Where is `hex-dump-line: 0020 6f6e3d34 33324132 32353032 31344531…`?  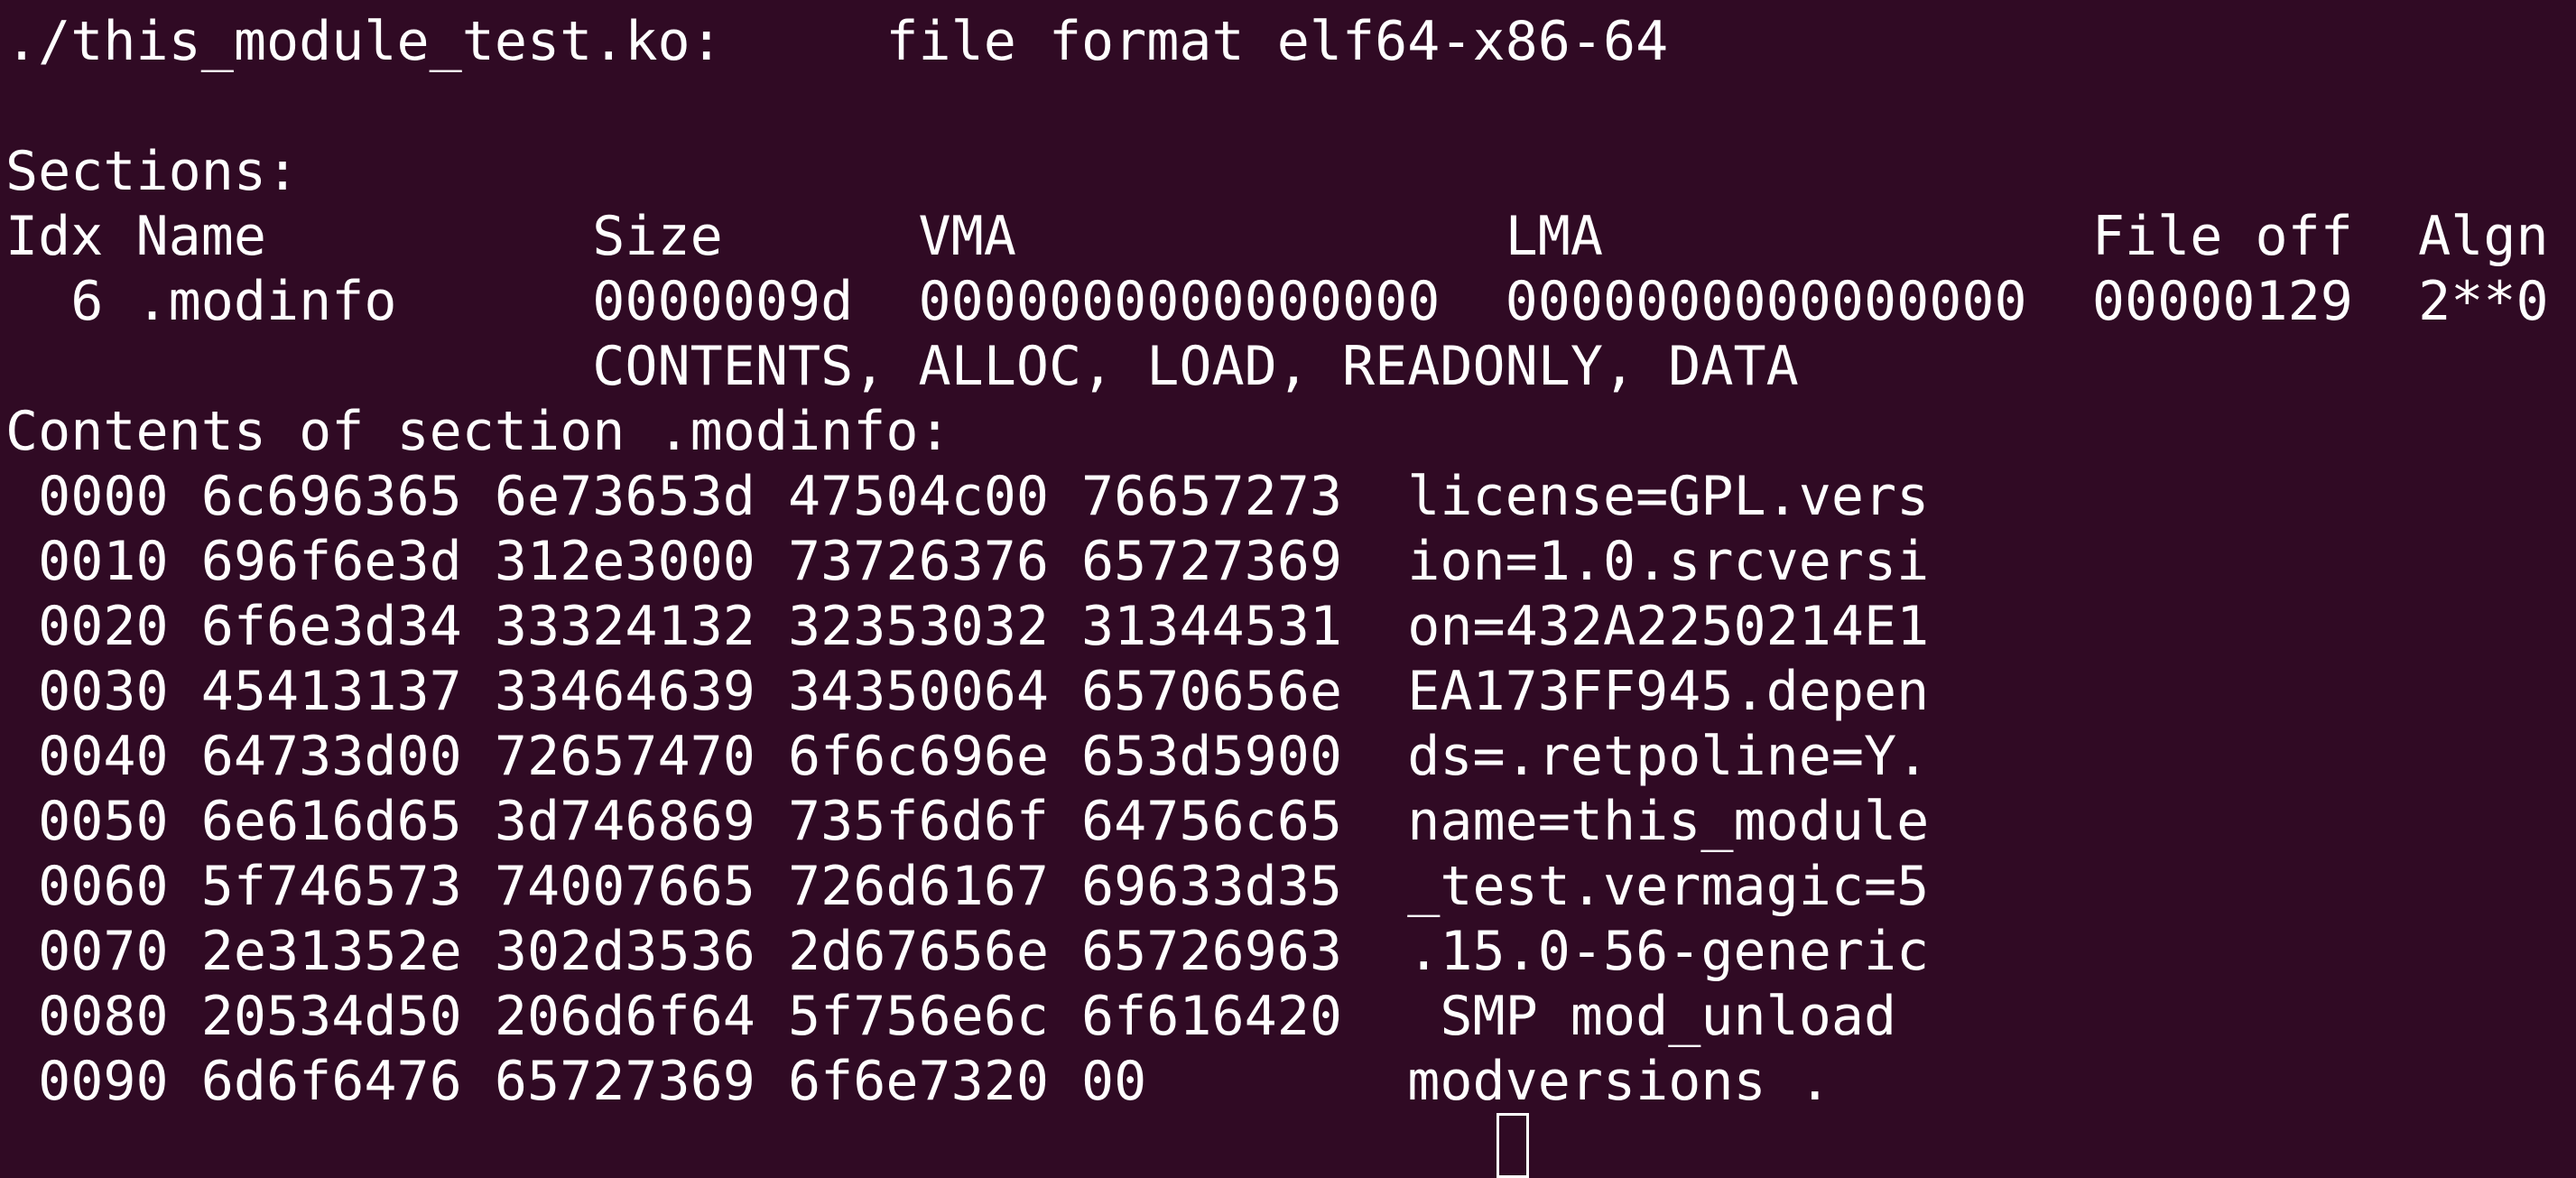
hex-dump-line: 0020 6f6e3d34 33324132 32353032 31344531… is located at coordinates (967, 626).